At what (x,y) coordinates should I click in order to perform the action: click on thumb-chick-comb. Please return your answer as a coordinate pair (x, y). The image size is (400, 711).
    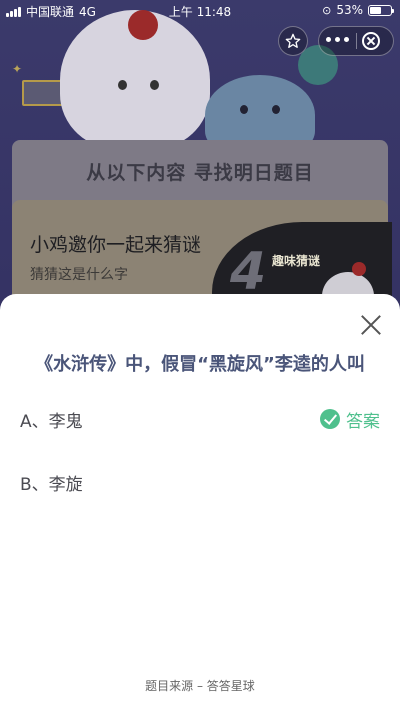
    Looking at the image, I should click on (359, 269).